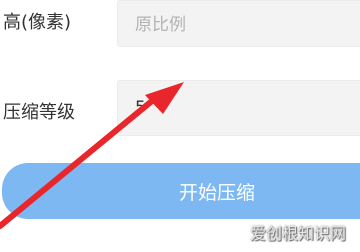 The image size is (360, 252). What do you see at coordinates (164, 98) in the screenshot?
I see `arrow-head-icon` at bounding box center [164, 98].